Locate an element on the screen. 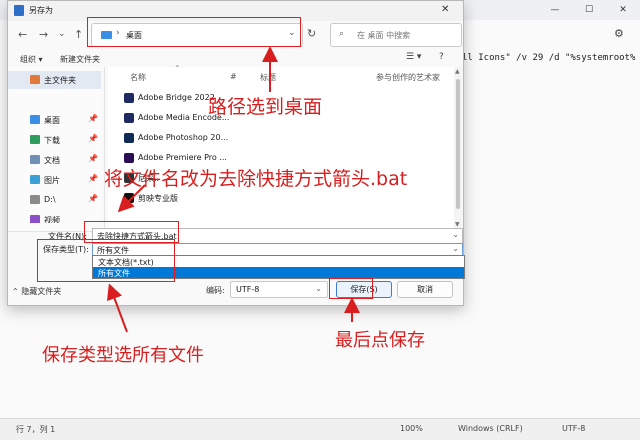  notepad-icon is located at coordinates (19, 10).